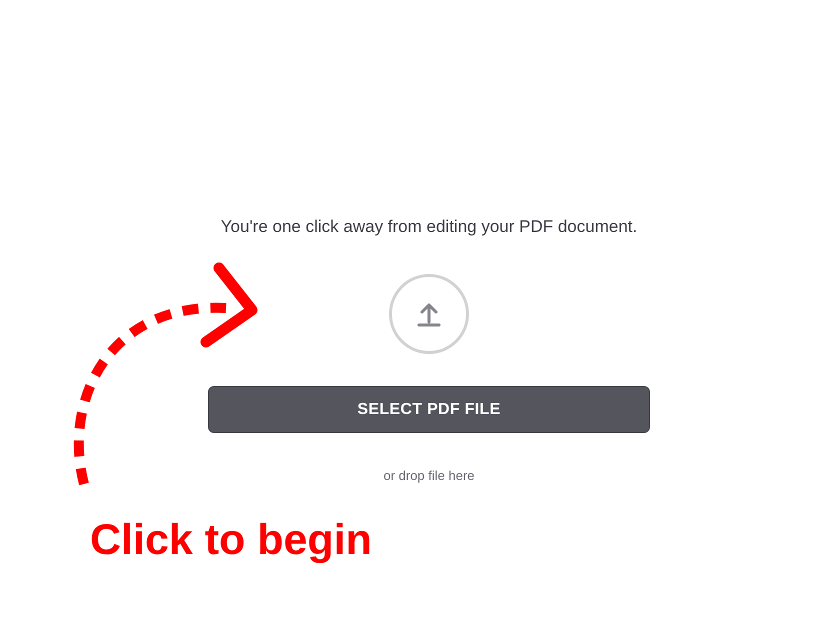 The image size is (838, 623). What do you see at coordinates (429, 475) in the screenshot?
I see `drop-hint: or drop file here` at bounding box center [429, 475].